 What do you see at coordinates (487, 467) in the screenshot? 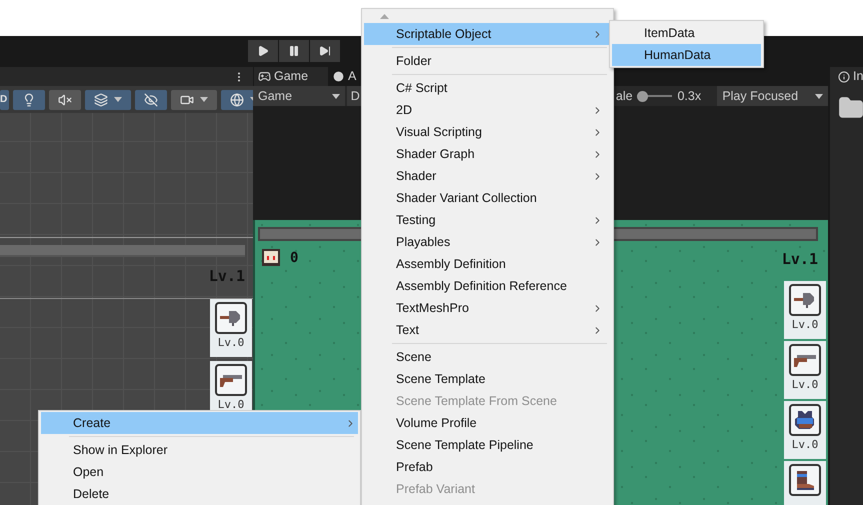
I see `menu-item: Prefab` at bounding box center [487, 467].